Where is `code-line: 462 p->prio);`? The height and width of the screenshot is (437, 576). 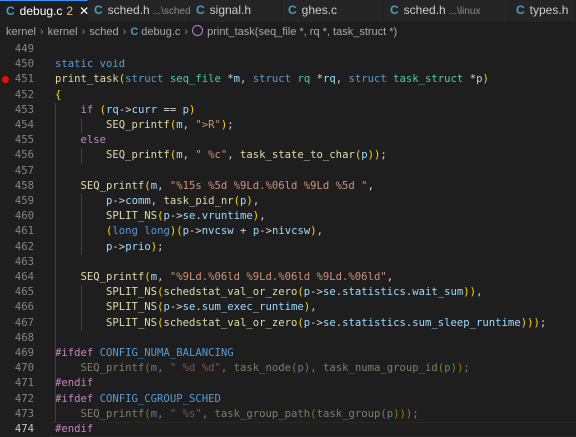
code-line: 462 p->prio); is located at coordinates (288, 247).